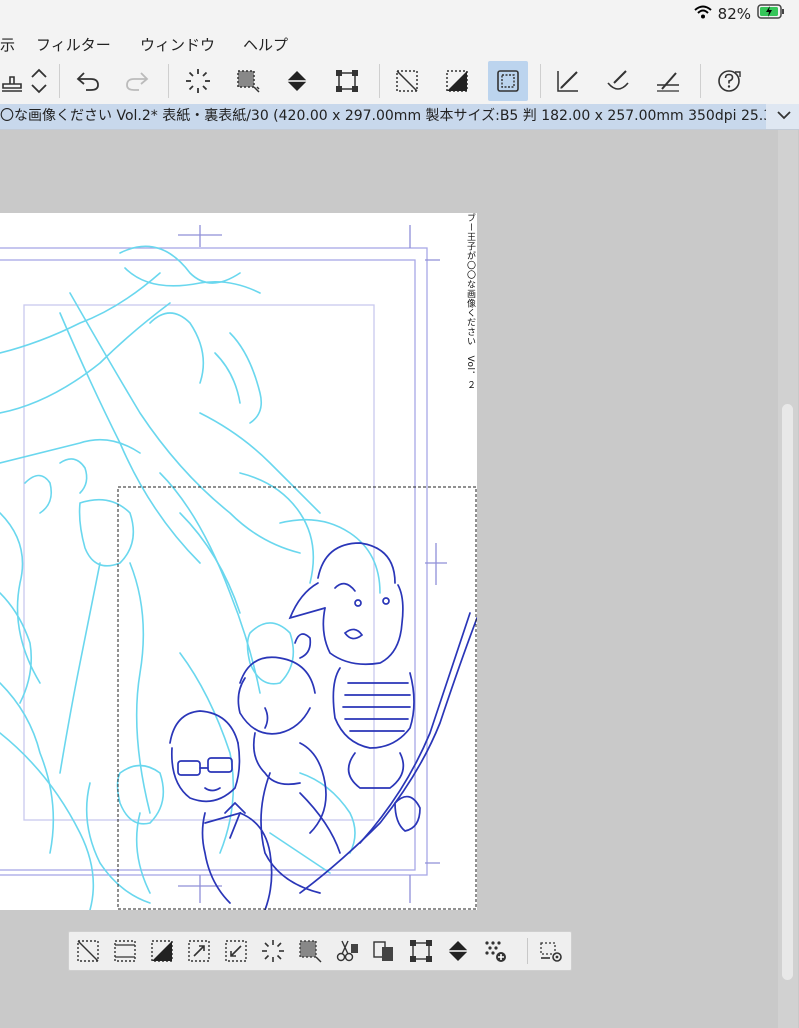  Describe the element at coordinates (39, 81) in the screenshot. I see `up-down-arrows-icon` at that location.